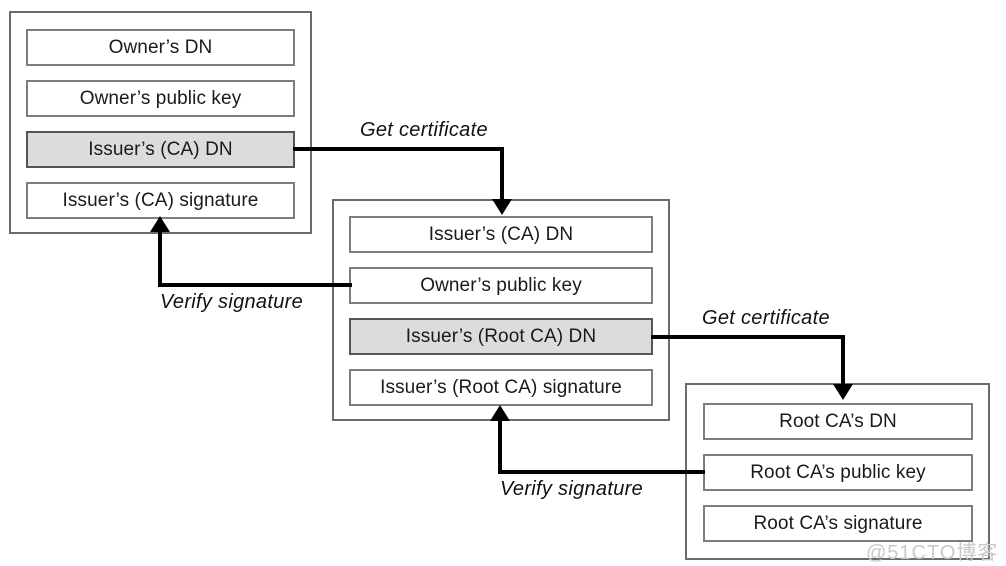 The image size is (1006, 566). Describe the element at coordinates (572, 489) in the screenshot. I see `verify-signature-2-label: Verify signature` at that location.